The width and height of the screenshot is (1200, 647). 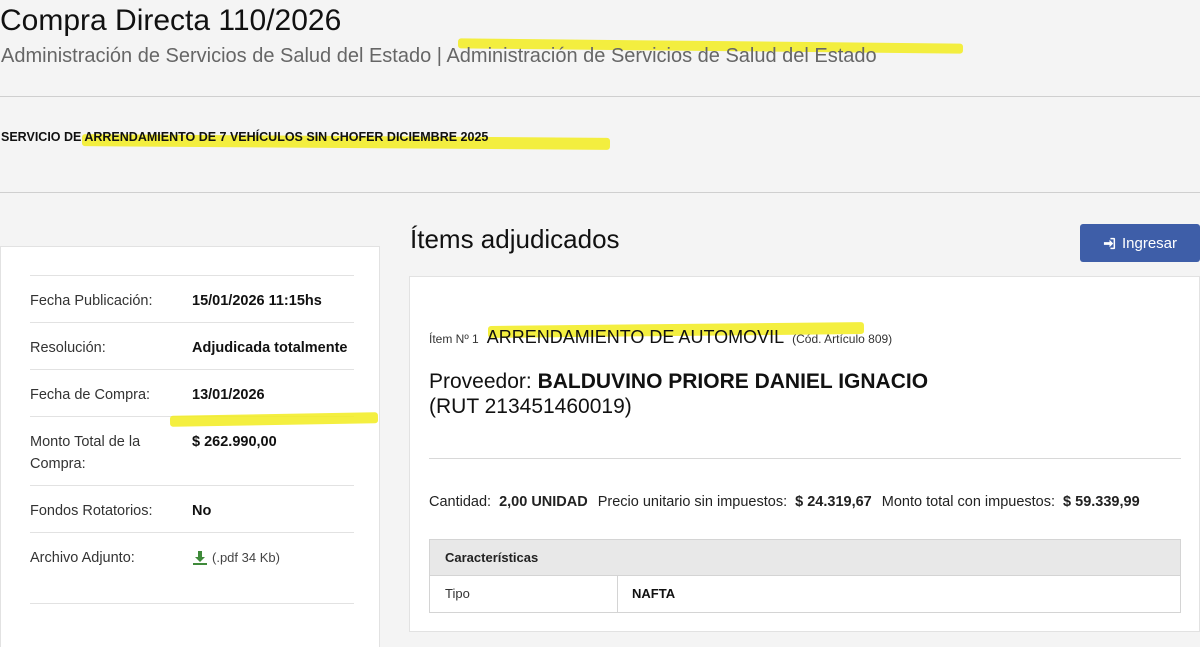 I want to click on detail-row-fecha-compra: Fecha de Compra: 13/01/2026, so click(x=192, y=392).